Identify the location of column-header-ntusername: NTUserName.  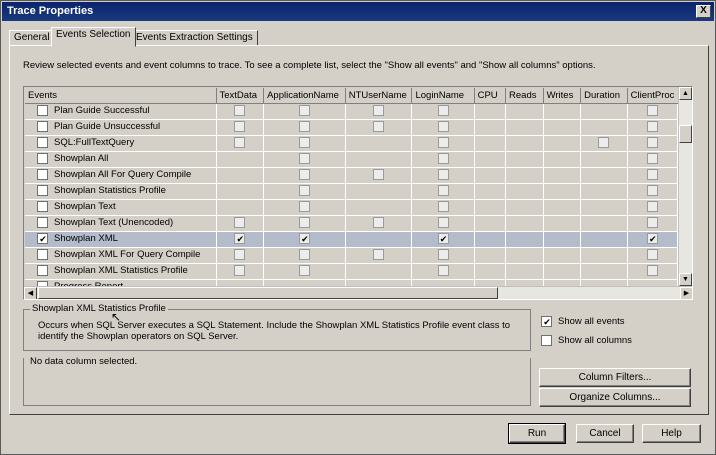
(379, 96).